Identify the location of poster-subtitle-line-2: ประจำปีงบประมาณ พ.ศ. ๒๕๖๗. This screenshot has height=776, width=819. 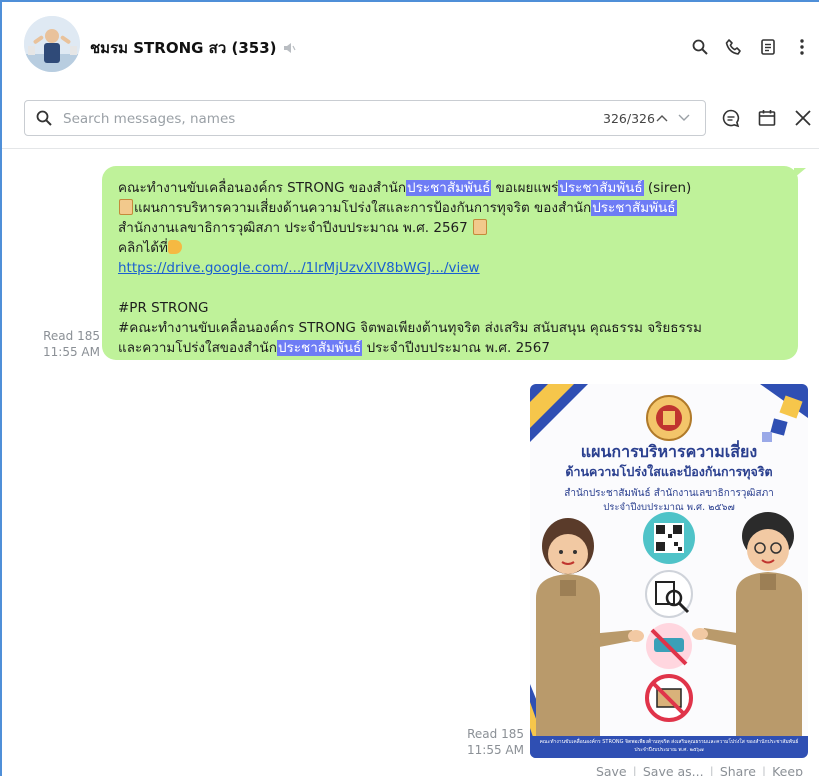
(669, 507).